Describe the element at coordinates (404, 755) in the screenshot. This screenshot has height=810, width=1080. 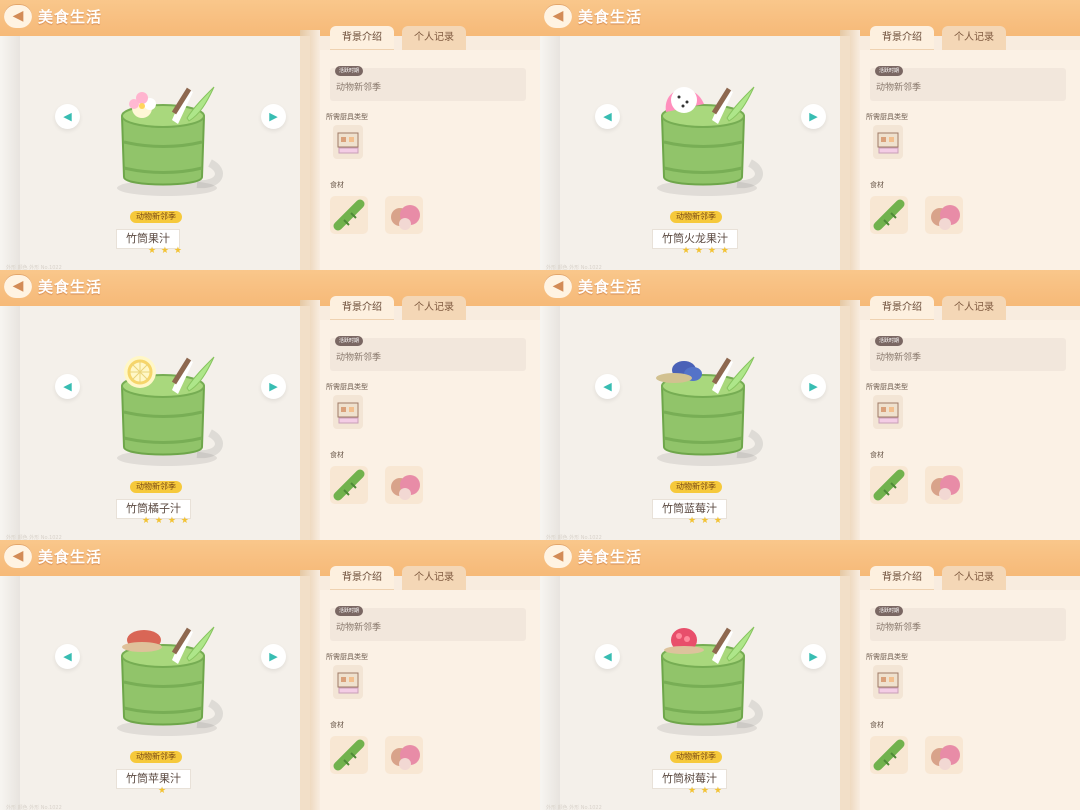
I see `apple-icon` at that location.